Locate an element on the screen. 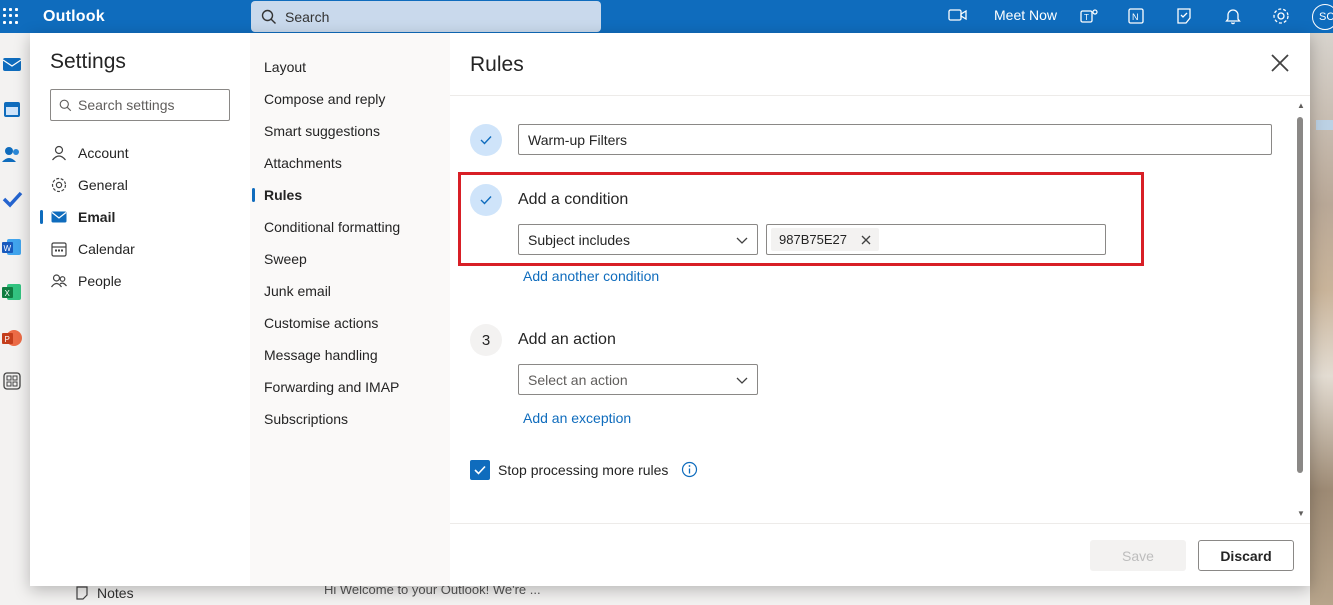  video-camera-icon is located at coordinates (957, 15).